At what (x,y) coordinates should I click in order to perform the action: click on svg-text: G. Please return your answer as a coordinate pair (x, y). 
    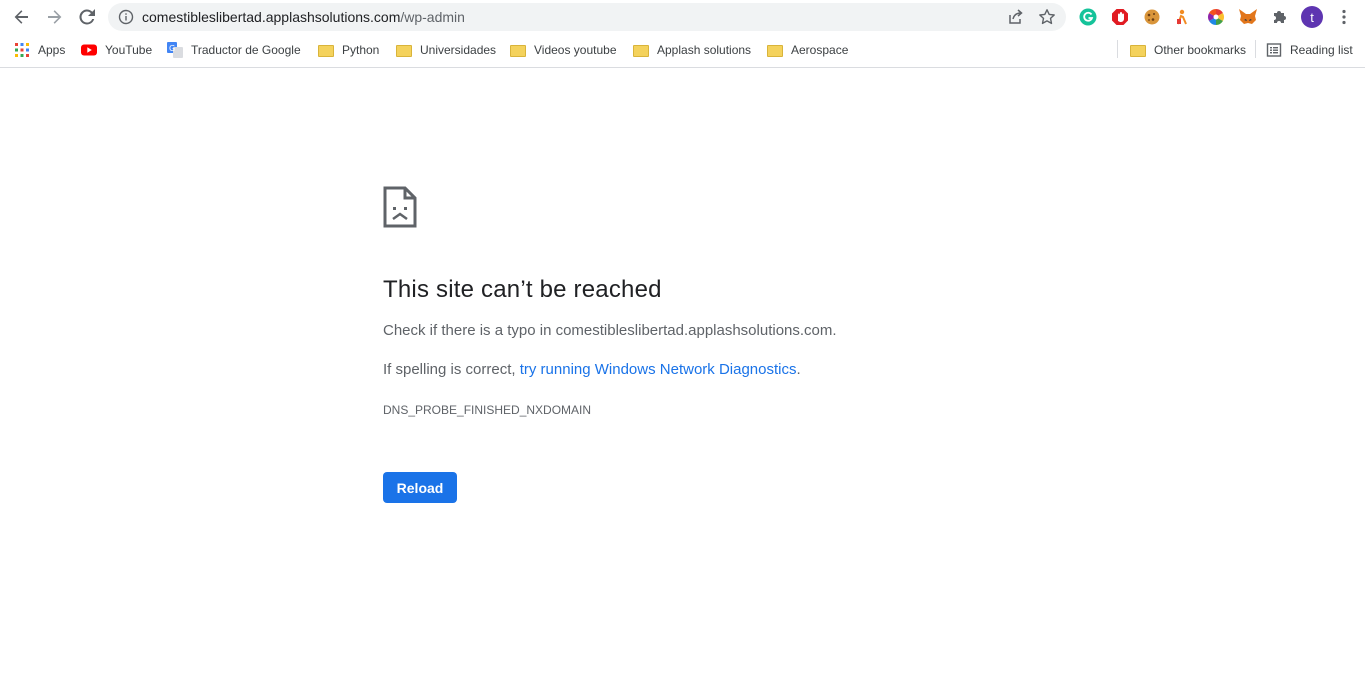
    Looking at the image, I should click on (172, 48).